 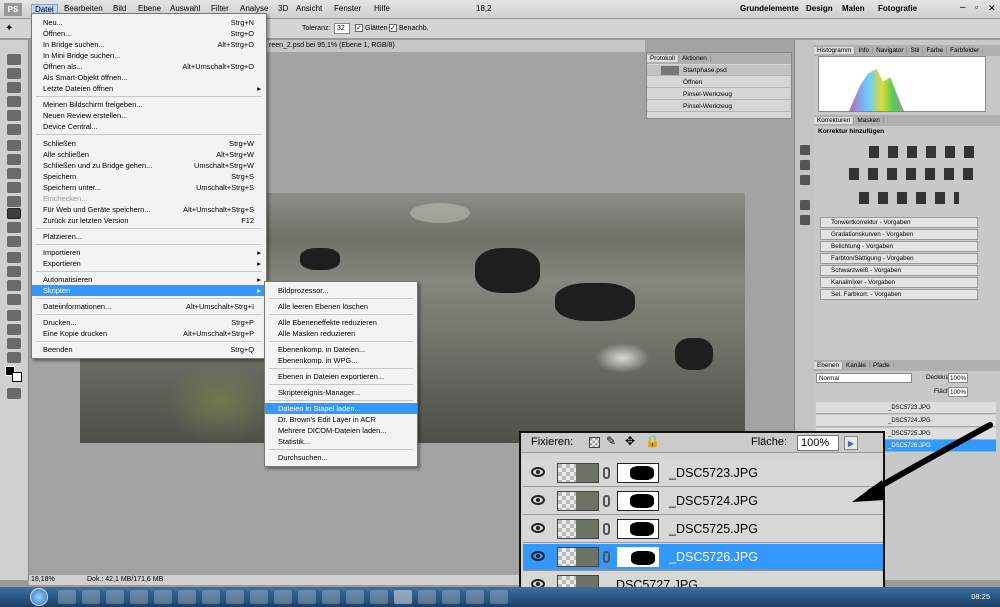 What do you see at coordinates (149, 154) in the screenshot?
I see `menu-item-alle-schliessen: Alle schließen Alt+Strg+W` at bounding box center [149, 154].